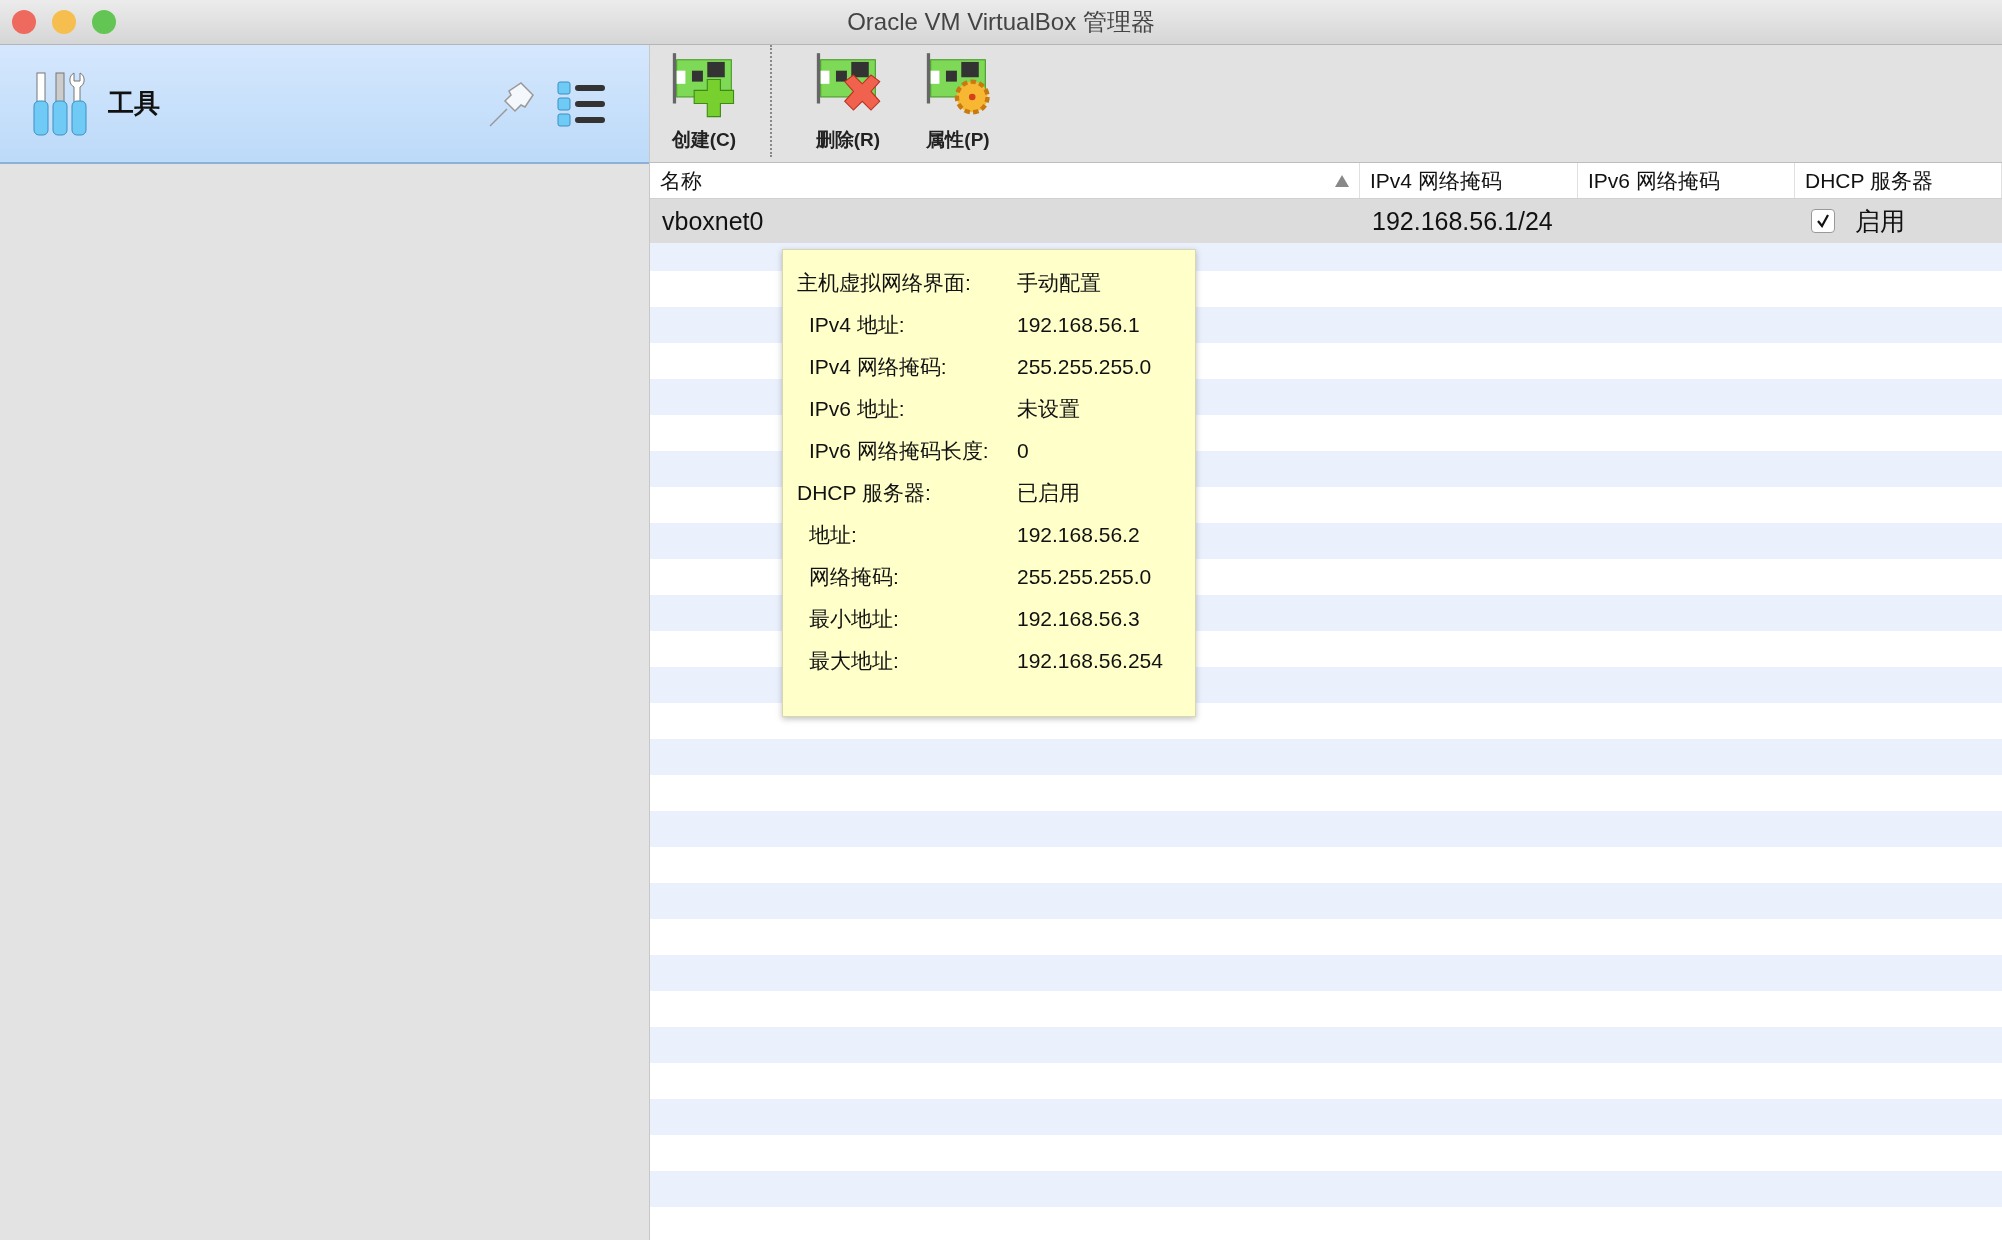 Image resolution: width=2002 pixels, height=1240 pixels. Describe the element at coordinates (833, 535) in the screenshot. I see `tooltip-label: 地址:` at that location.